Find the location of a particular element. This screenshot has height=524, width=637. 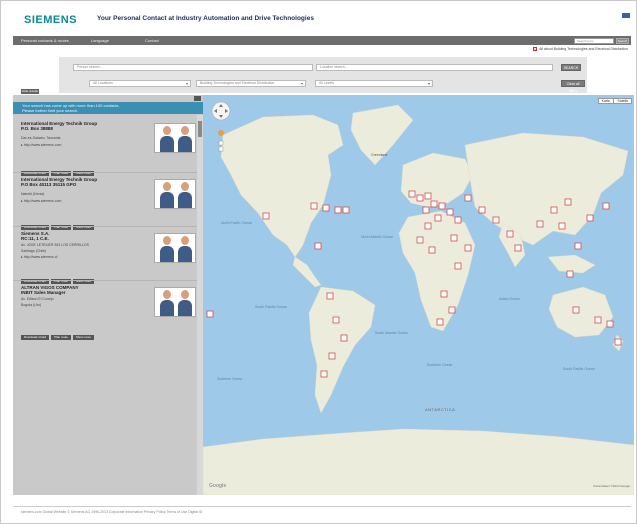

contact-address: Av. Edison El Conejo is located at coordinates (37, 299).